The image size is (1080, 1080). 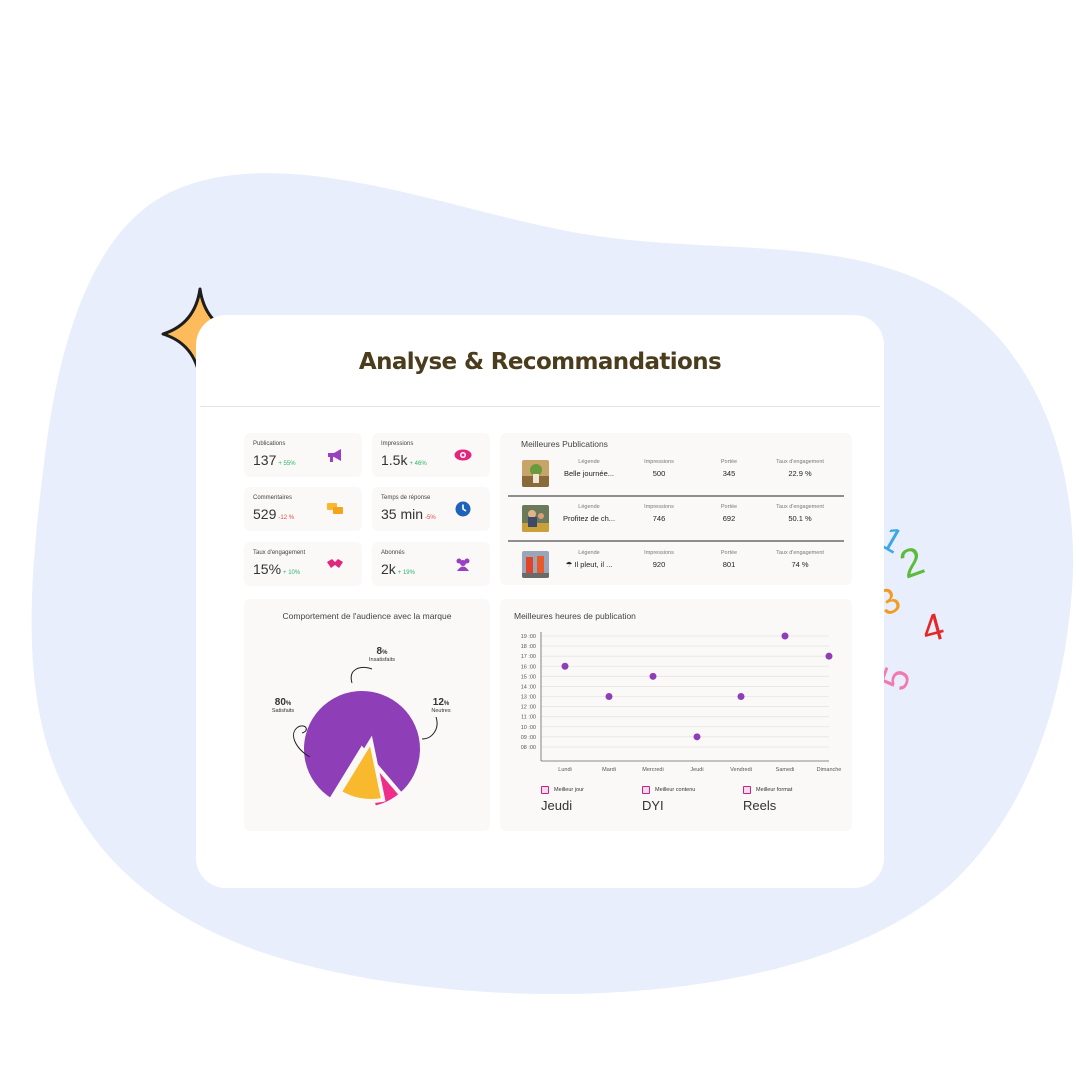 I want to click on kpi-abonnes: Abonnés 2k + 19%, so click(x=431, y=564).